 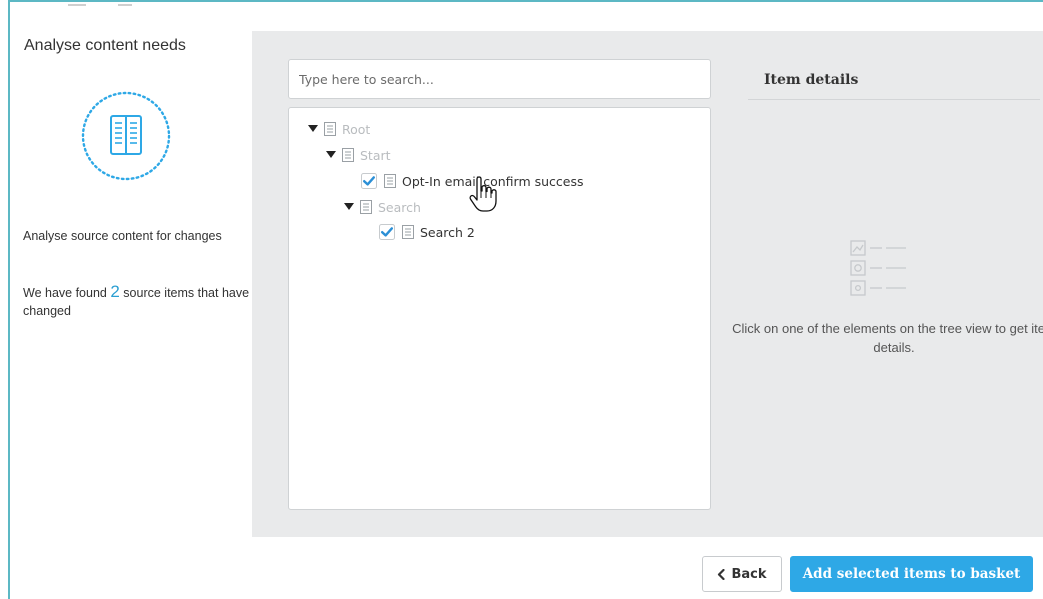 I want to click on tree-node-search: Search, so click(x=382, y=207).